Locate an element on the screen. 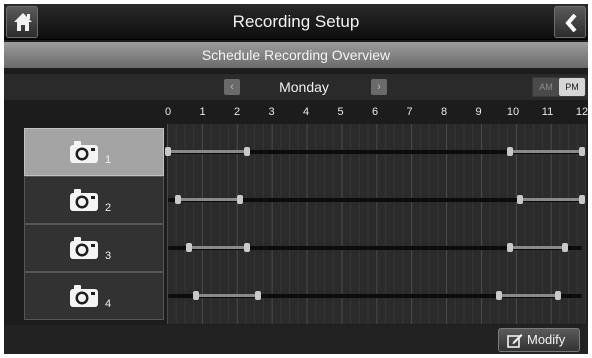  hour-label: 0 is located at coordinates (168, 112).